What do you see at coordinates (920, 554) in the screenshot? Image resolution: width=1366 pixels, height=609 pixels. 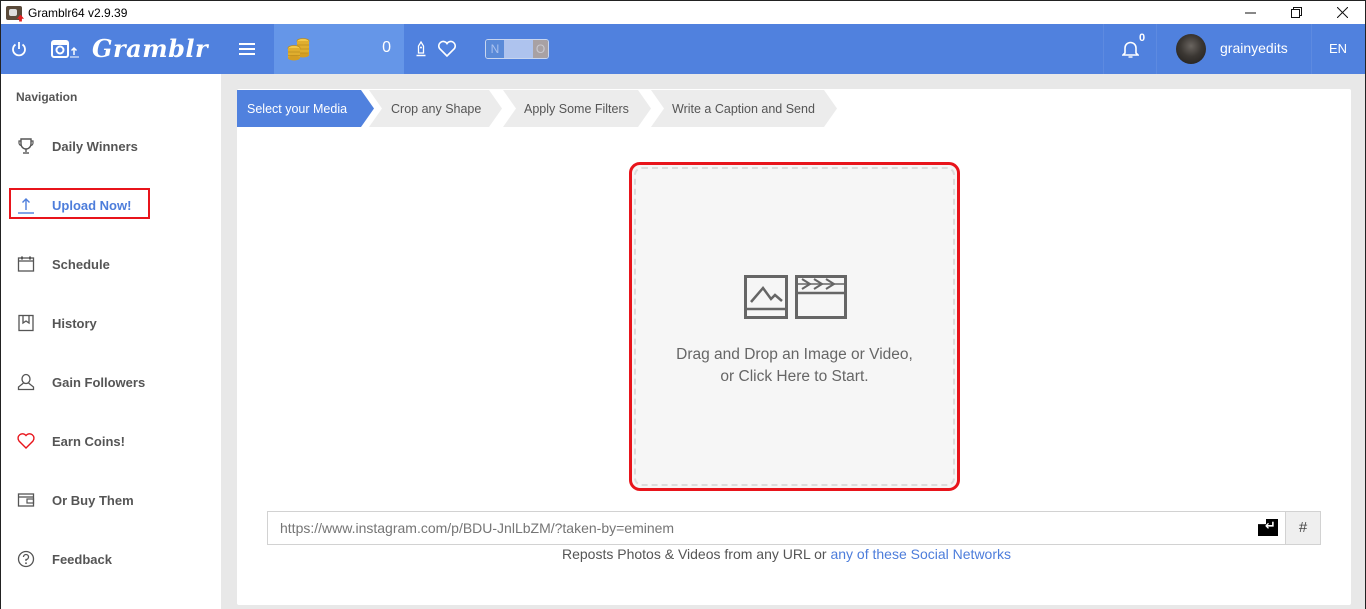 I see `social-networks-link: any of these Social Networks` at bounding box center [920, 554].